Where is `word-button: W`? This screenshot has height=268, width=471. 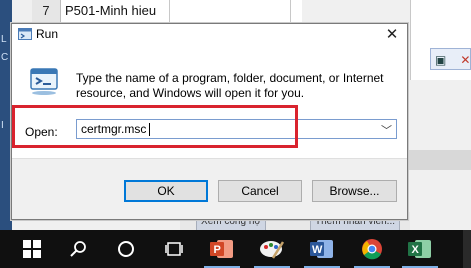
word-button: W is located at coordinates (322, 249).